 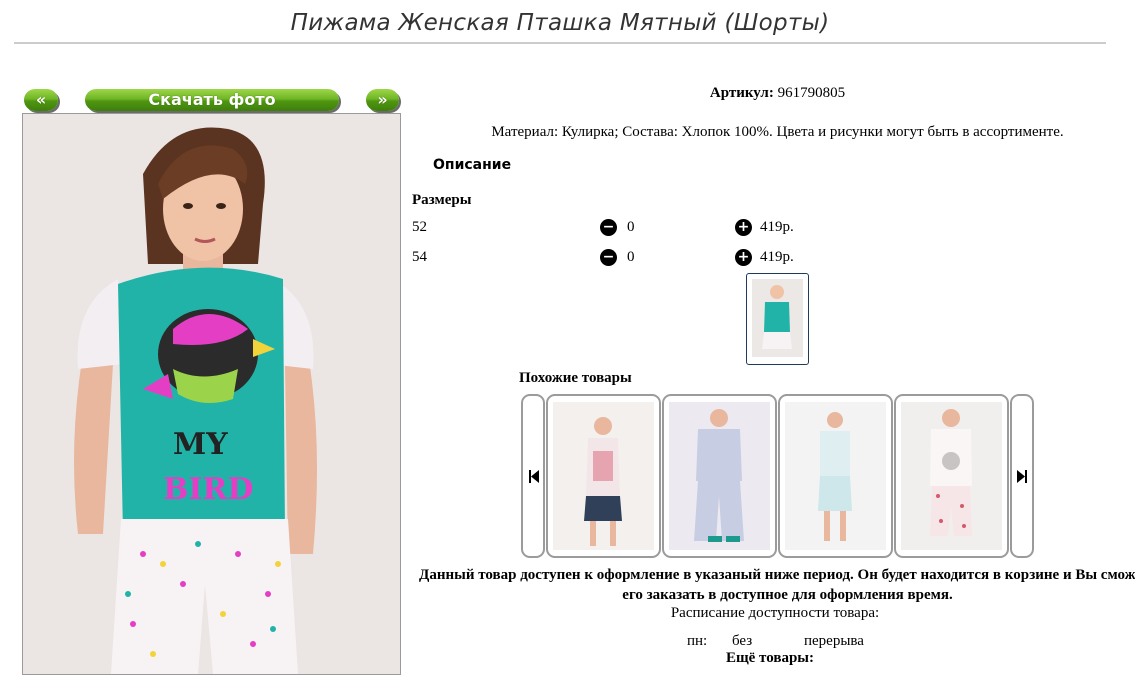 I want to click on similar-heading: Похожие товары, so click(x=575, y=378).